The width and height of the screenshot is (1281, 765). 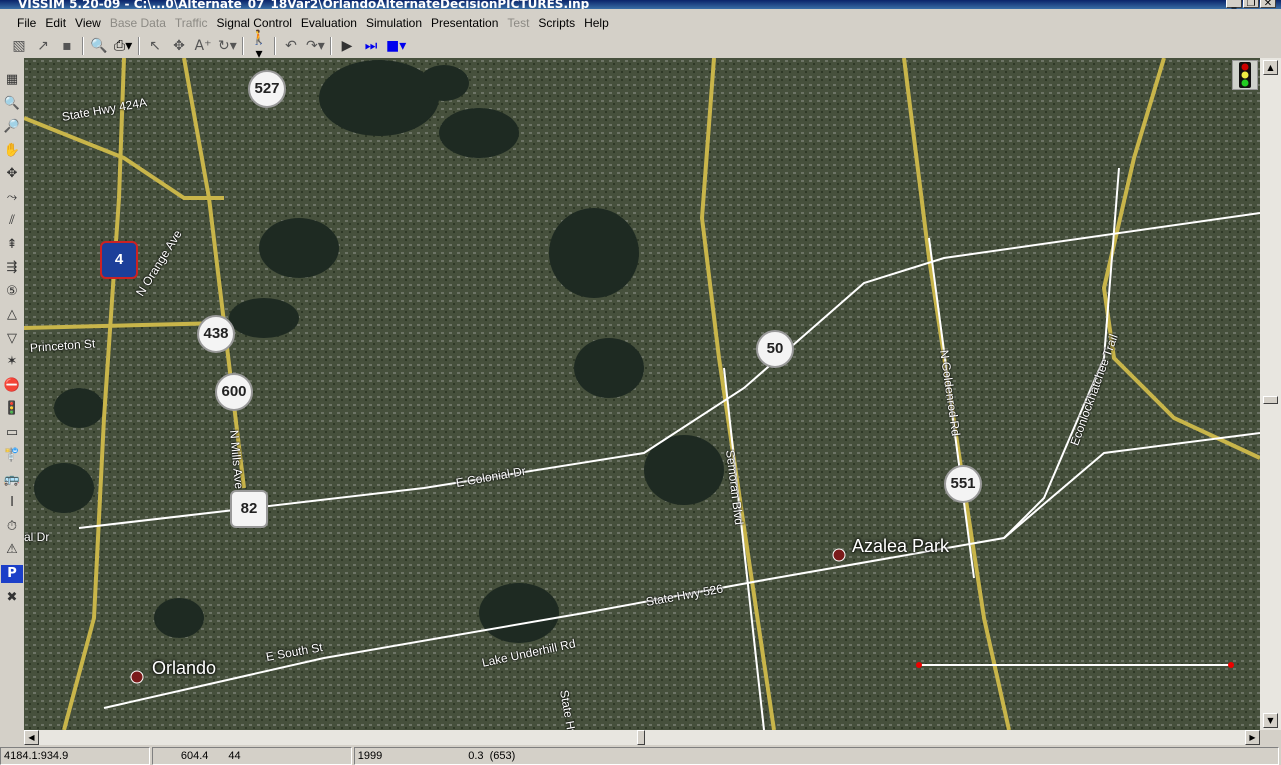 What do you see at coordinates (88, 23) in the screenshot?
I see `menu-view: View` at bounding box center [88, 23].